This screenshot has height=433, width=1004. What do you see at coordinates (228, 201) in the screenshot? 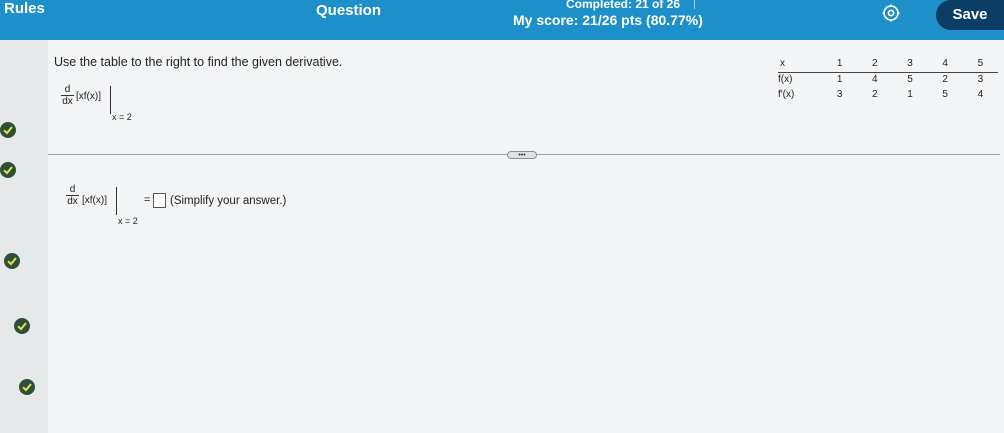
I see `answer-hint: (Simplify your answer.)` at bounding box center [228, 201].